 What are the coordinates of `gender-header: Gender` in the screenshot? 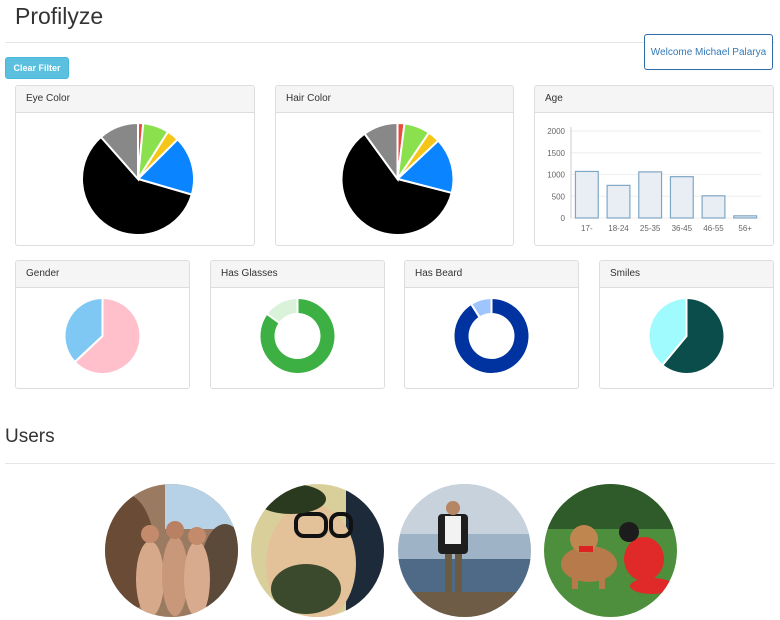 It's located at (102, 274).